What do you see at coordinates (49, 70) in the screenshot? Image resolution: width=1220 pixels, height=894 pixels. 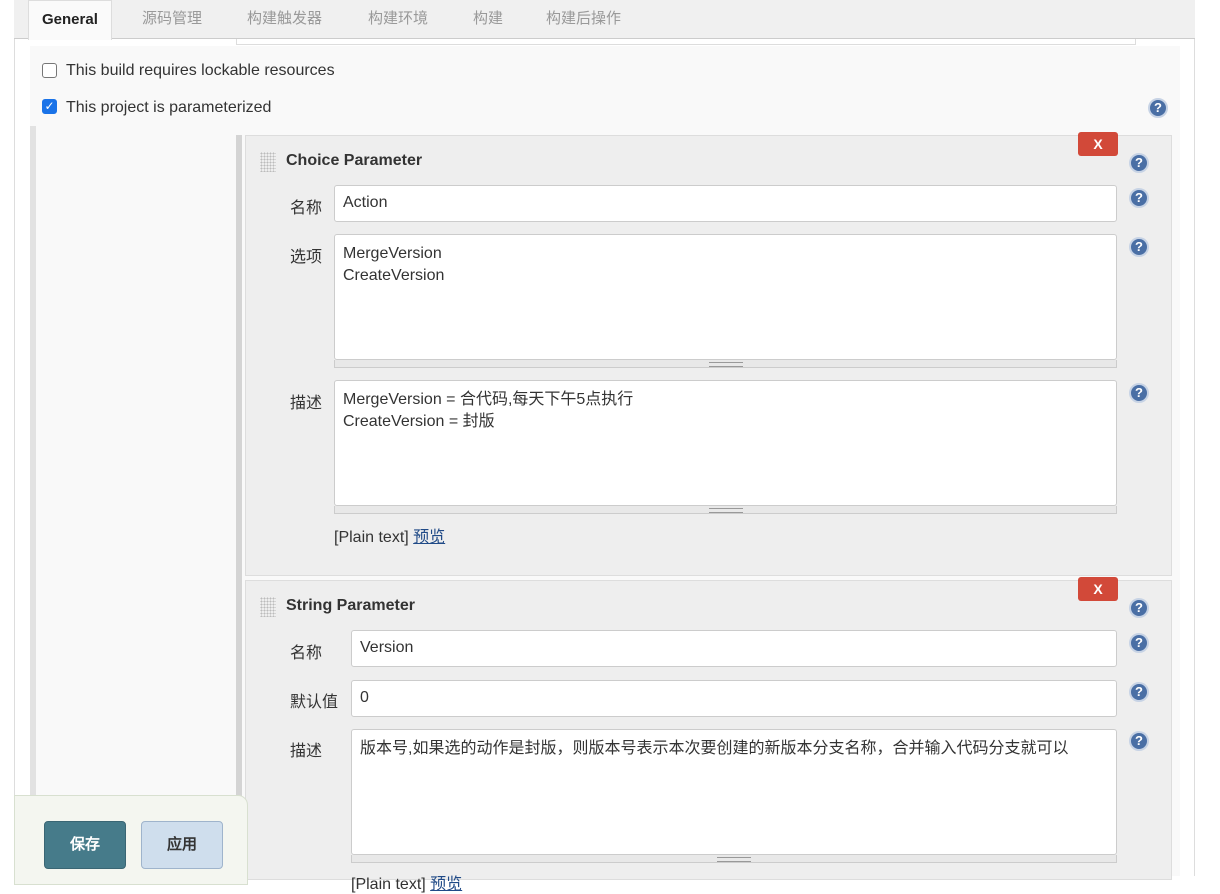 I see `lockable-checkbox` at bounding box center [49, 70].